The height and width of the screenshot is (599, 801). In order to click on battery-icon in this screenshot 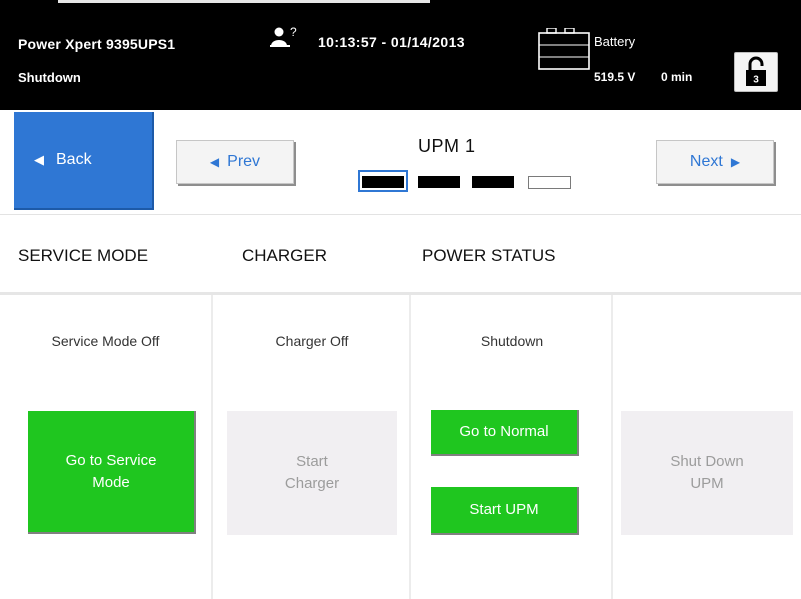, I will do `click(564, 48)`.